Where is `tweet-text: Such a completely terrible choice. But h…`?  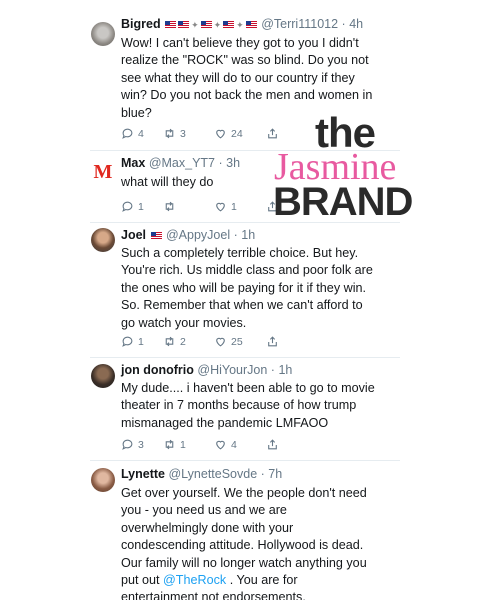
tweet-text: Such a completely terrible choice. But h… is located at coordinates (256, 288).